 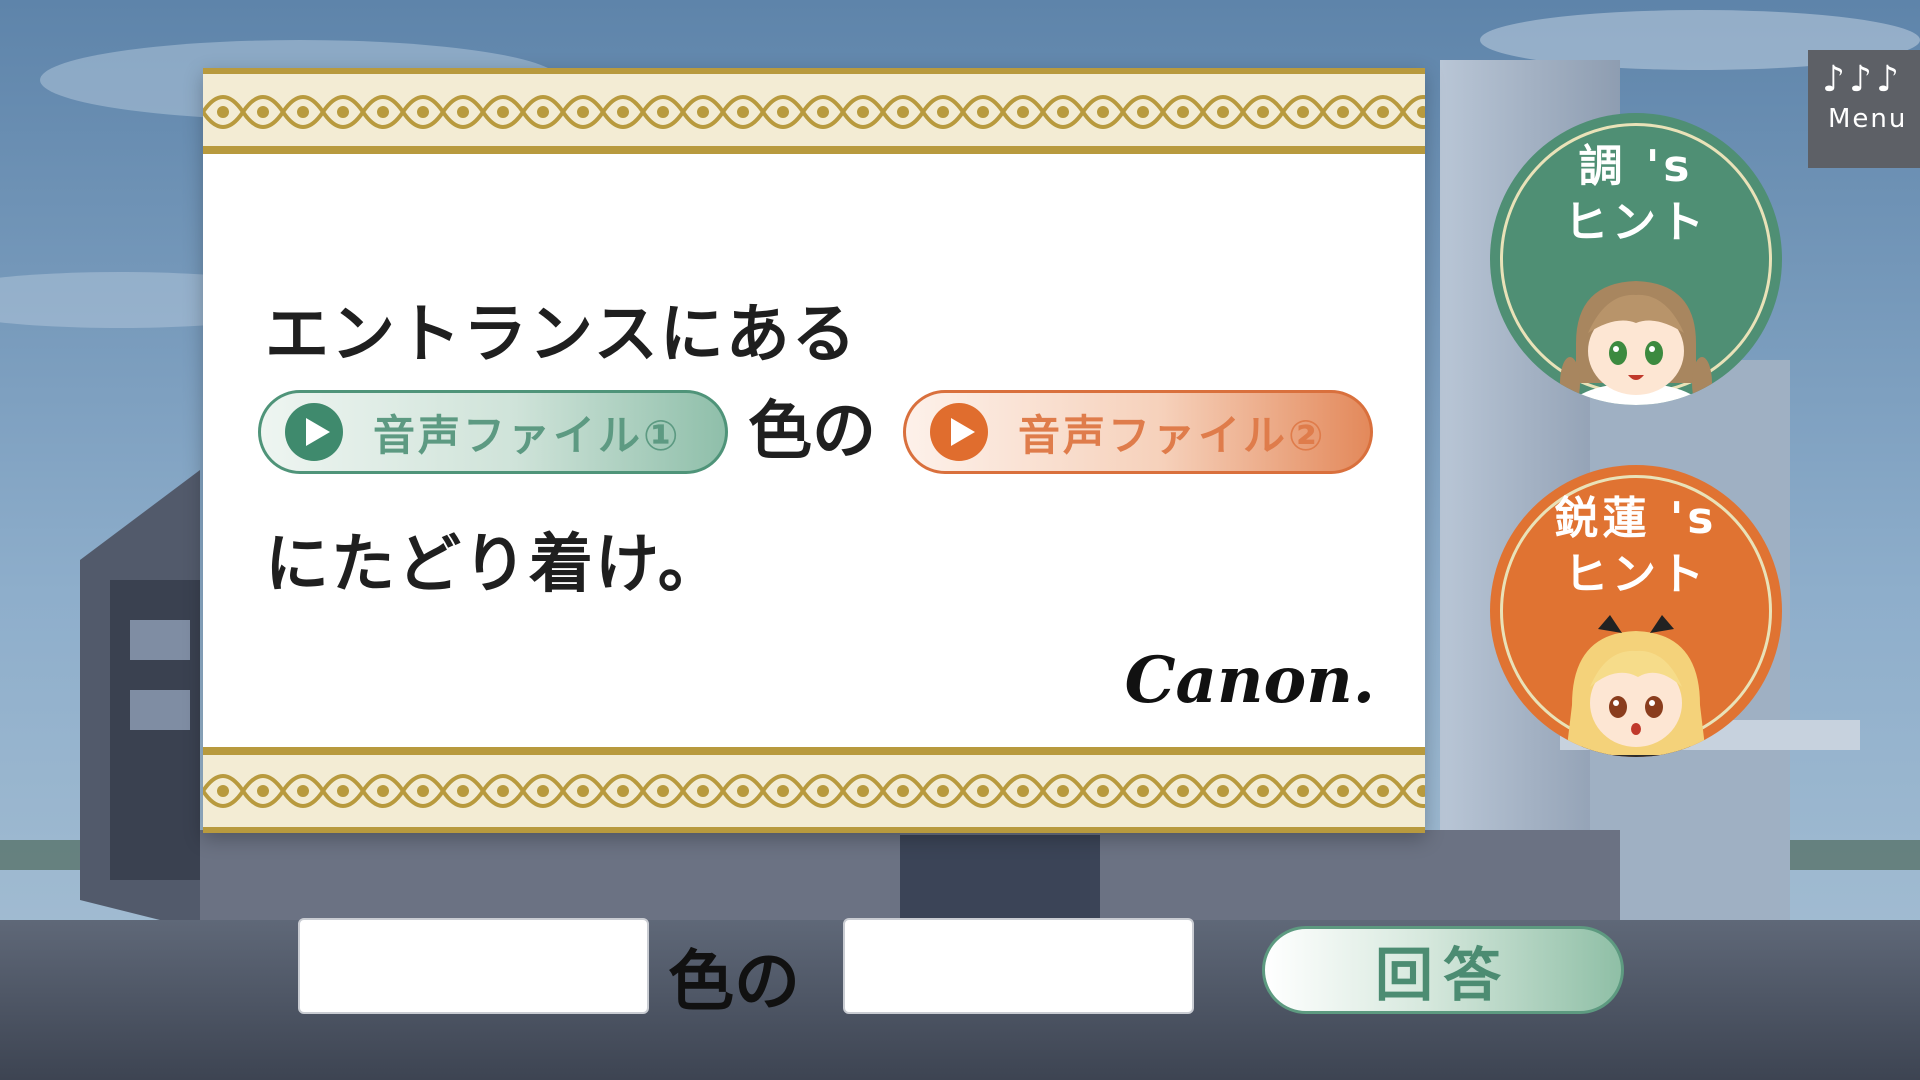 I want to click on menu-label: Menu, so click(x=1868, y=119).